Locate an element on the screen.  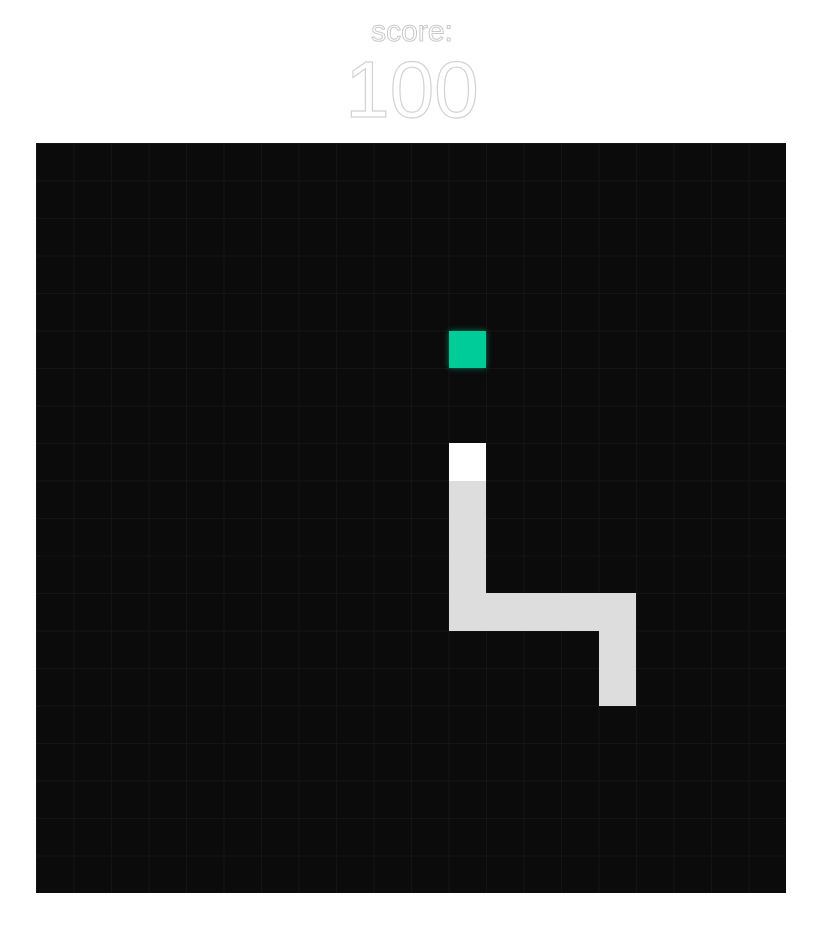
snake-head is located at coordinates (467, 462).